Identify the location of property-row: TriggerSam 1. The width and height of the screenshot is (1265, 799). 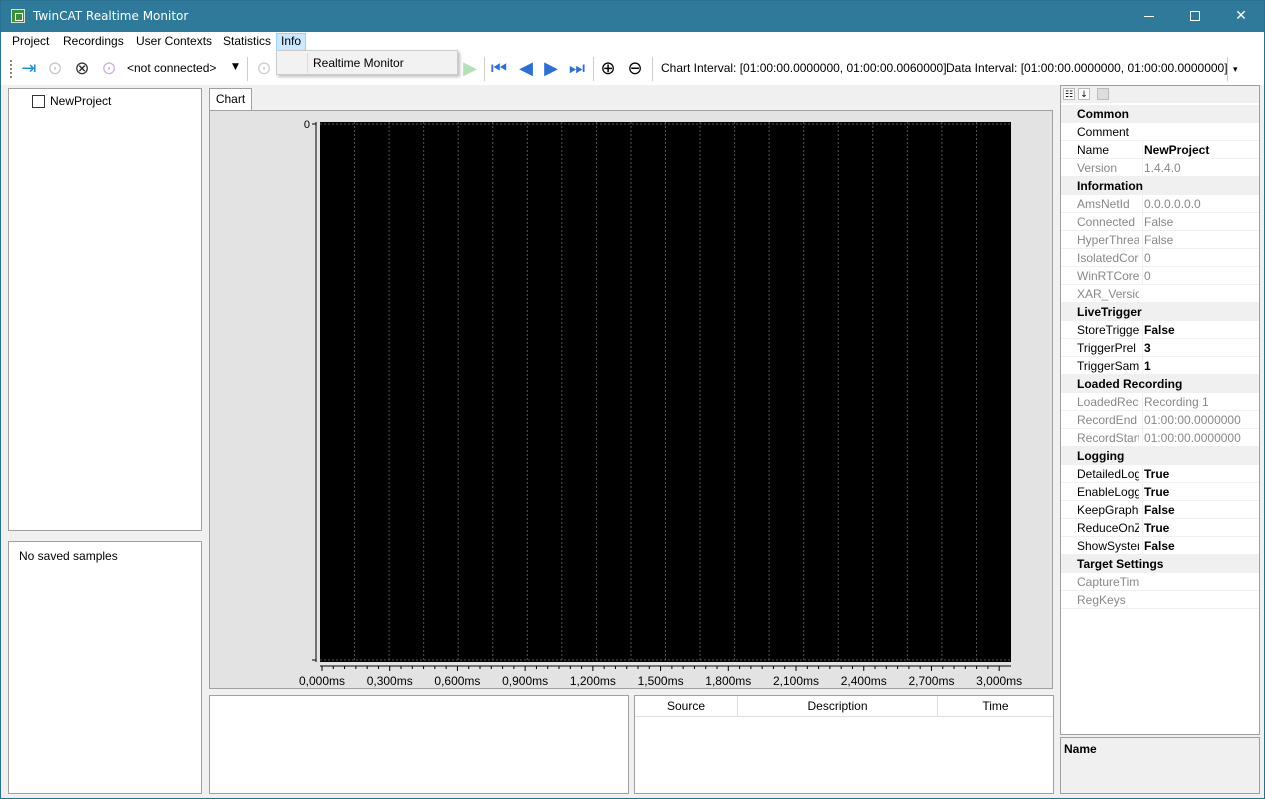
(1160, 366).